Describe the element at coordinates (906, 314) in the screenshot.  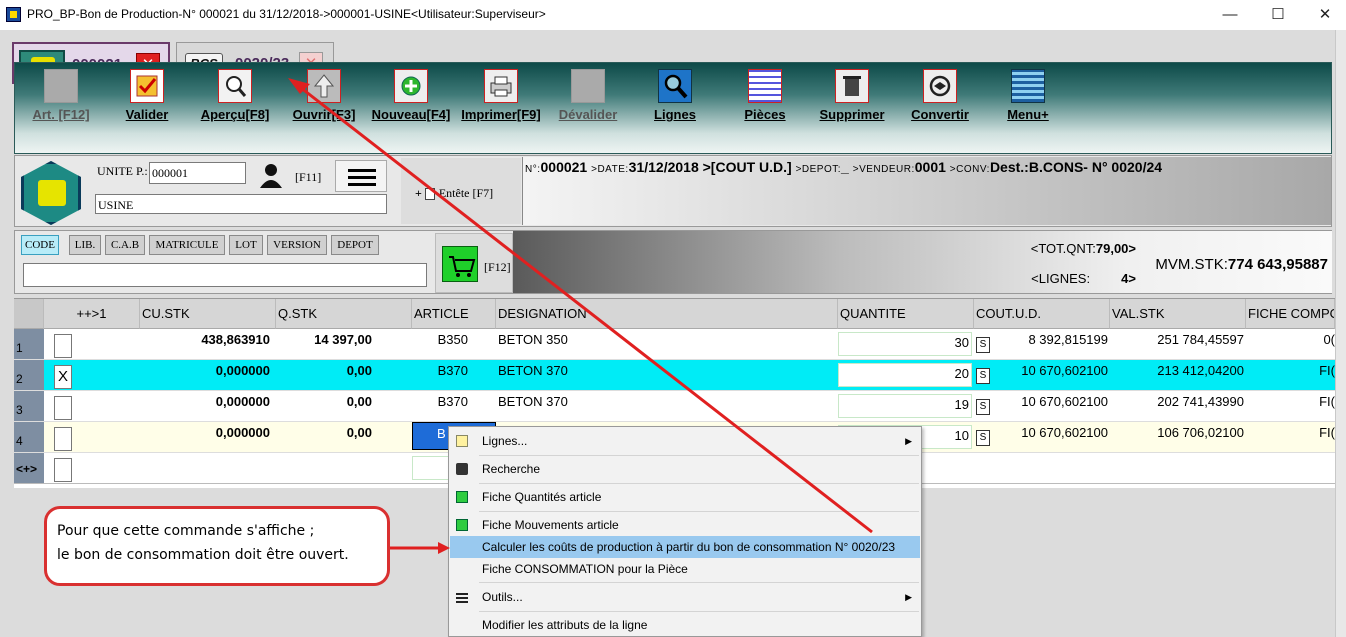
I see `col-header-quantite: QUANTITE` at that location.